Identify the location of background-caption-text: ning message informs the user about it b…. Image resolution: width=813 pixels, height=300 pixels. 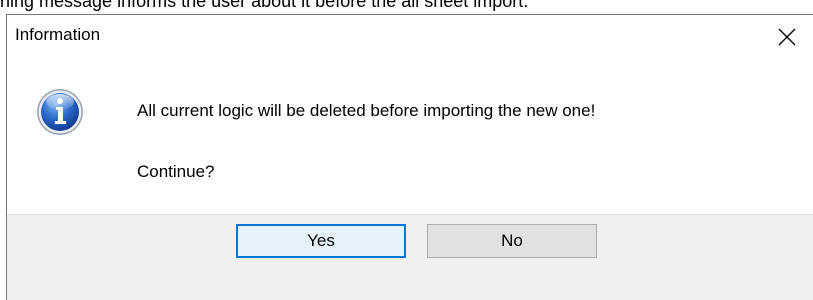
(264, 5).